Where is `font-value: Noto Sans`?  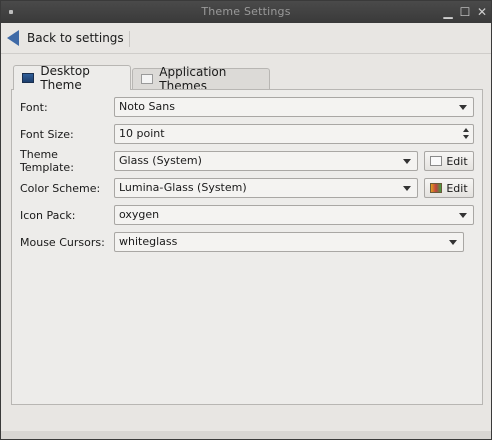
font-value: Noto Sans is located at coordinates (147, 106).